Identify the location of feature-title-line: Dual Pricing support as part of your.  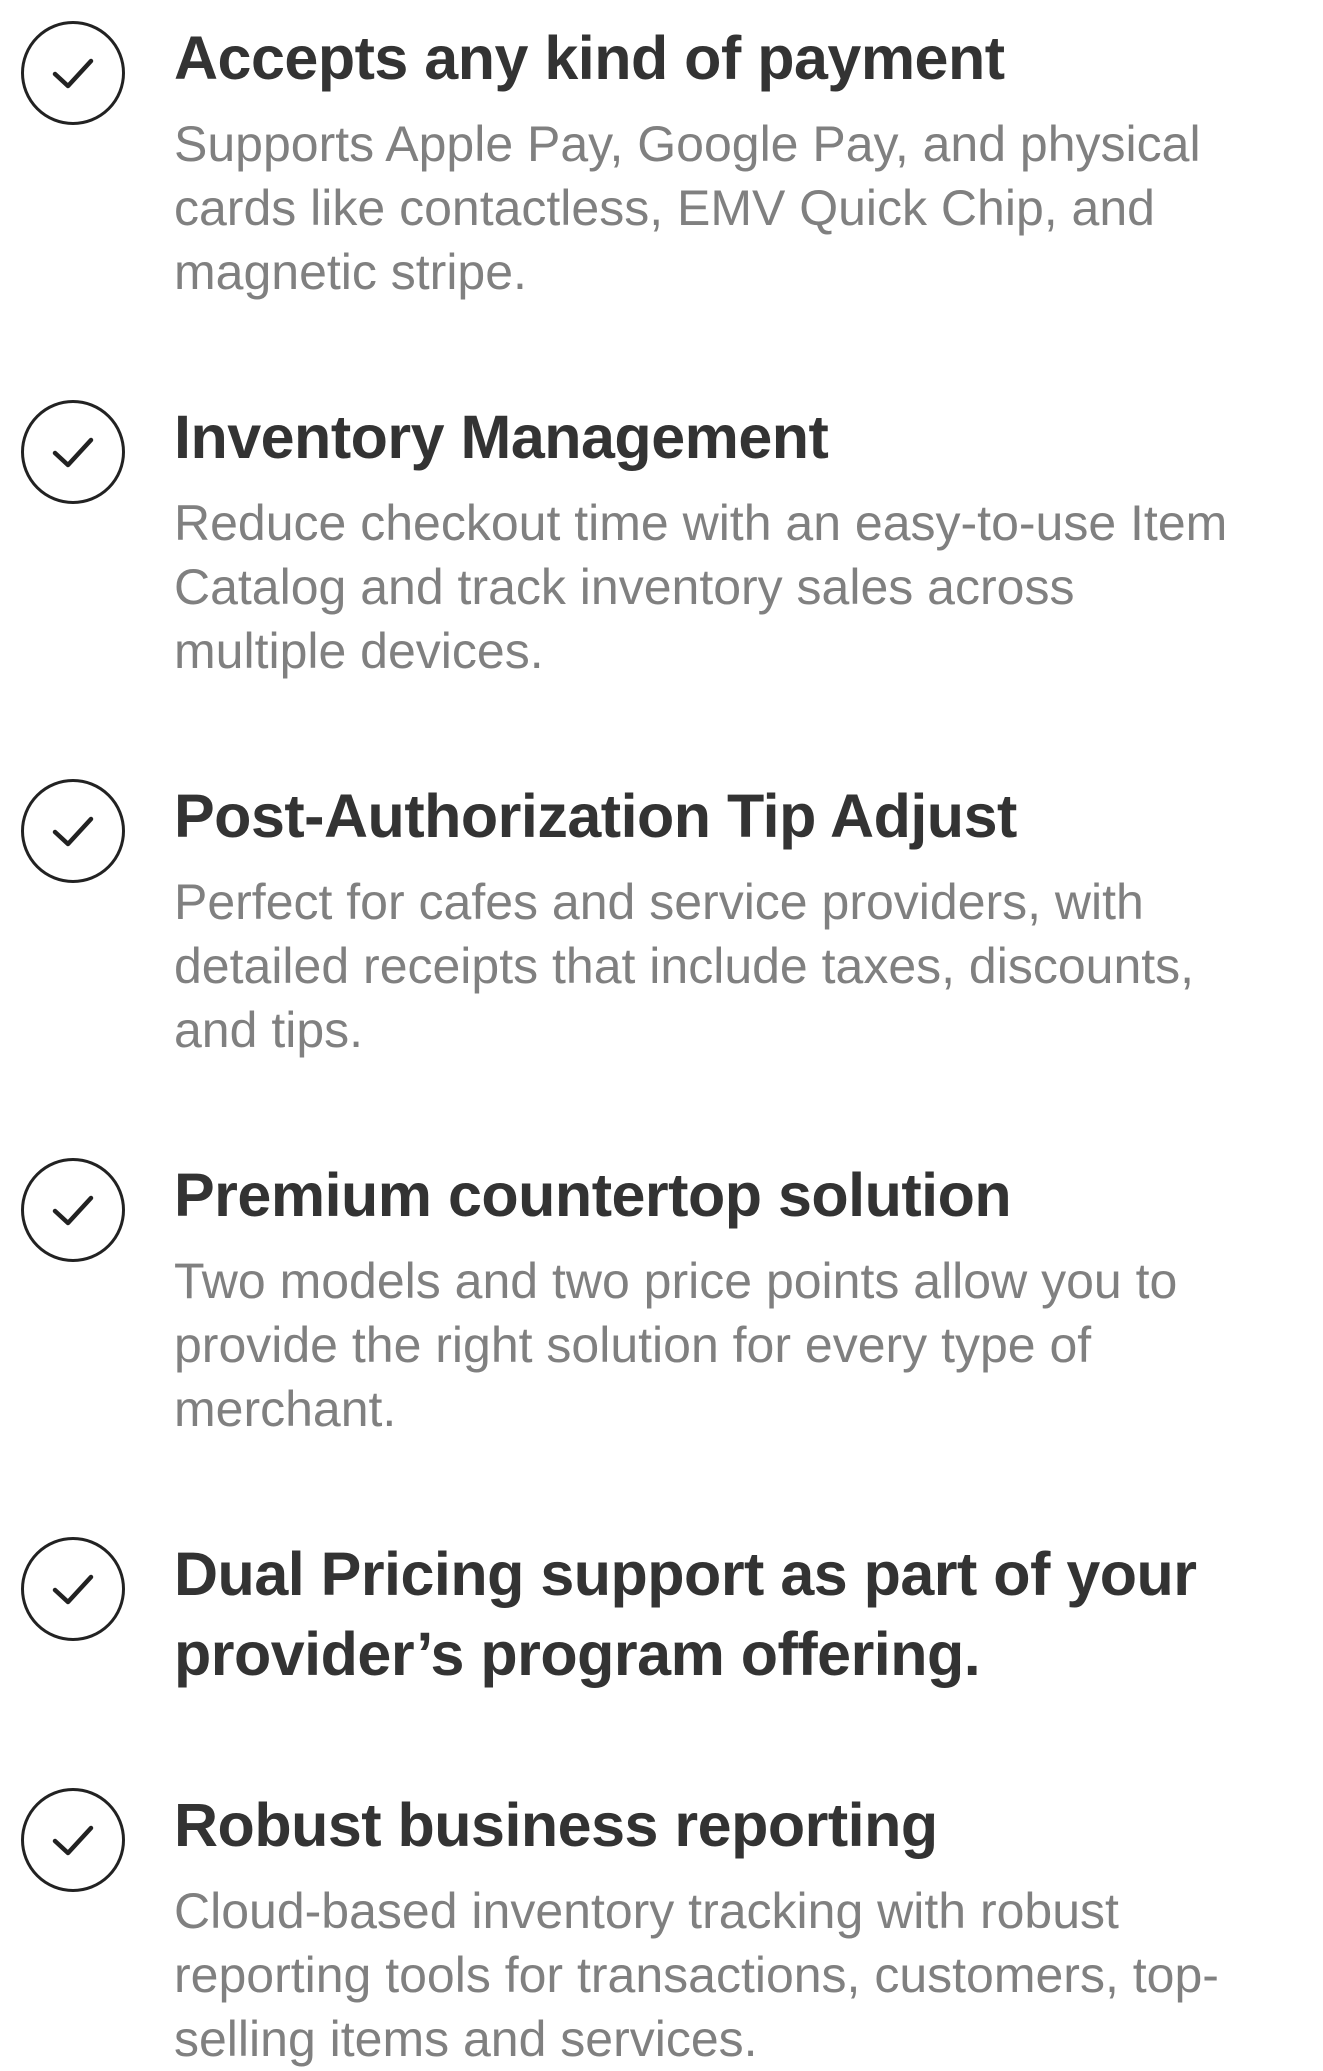
(685, 1574).